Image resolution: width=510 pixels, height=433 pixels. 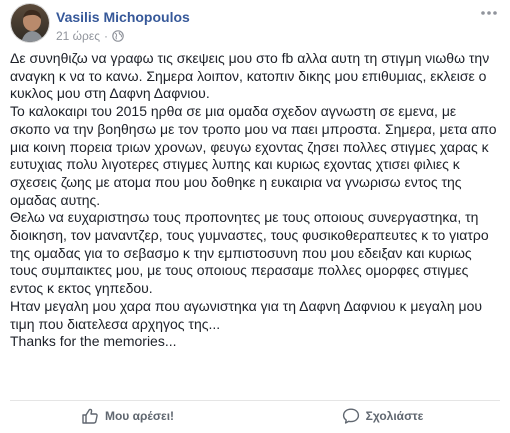 I want to click on profile-photo, so click(x=30, y=23).